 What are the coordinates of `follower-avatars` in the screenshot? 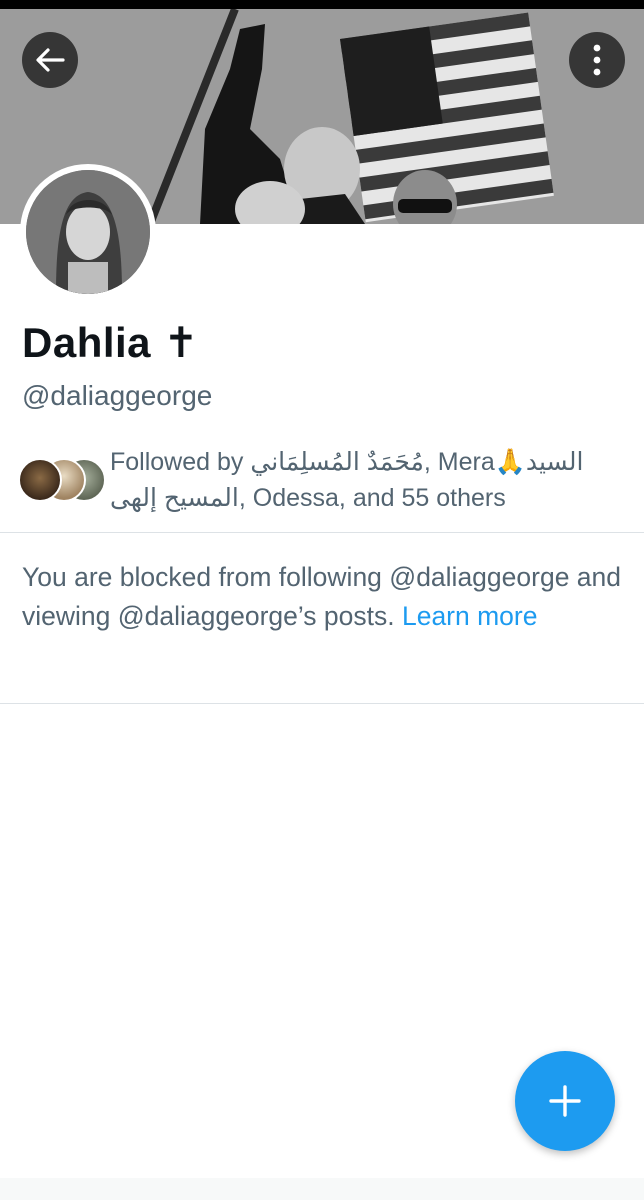 It's located at (63, 480).